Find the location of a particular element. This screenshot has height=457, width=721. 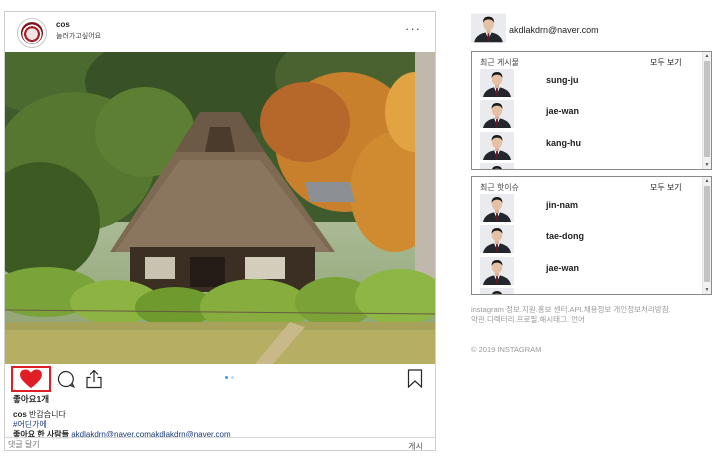

post-header: cos 놀러가고싶어요 ··· is located at coordinates (220, 32).